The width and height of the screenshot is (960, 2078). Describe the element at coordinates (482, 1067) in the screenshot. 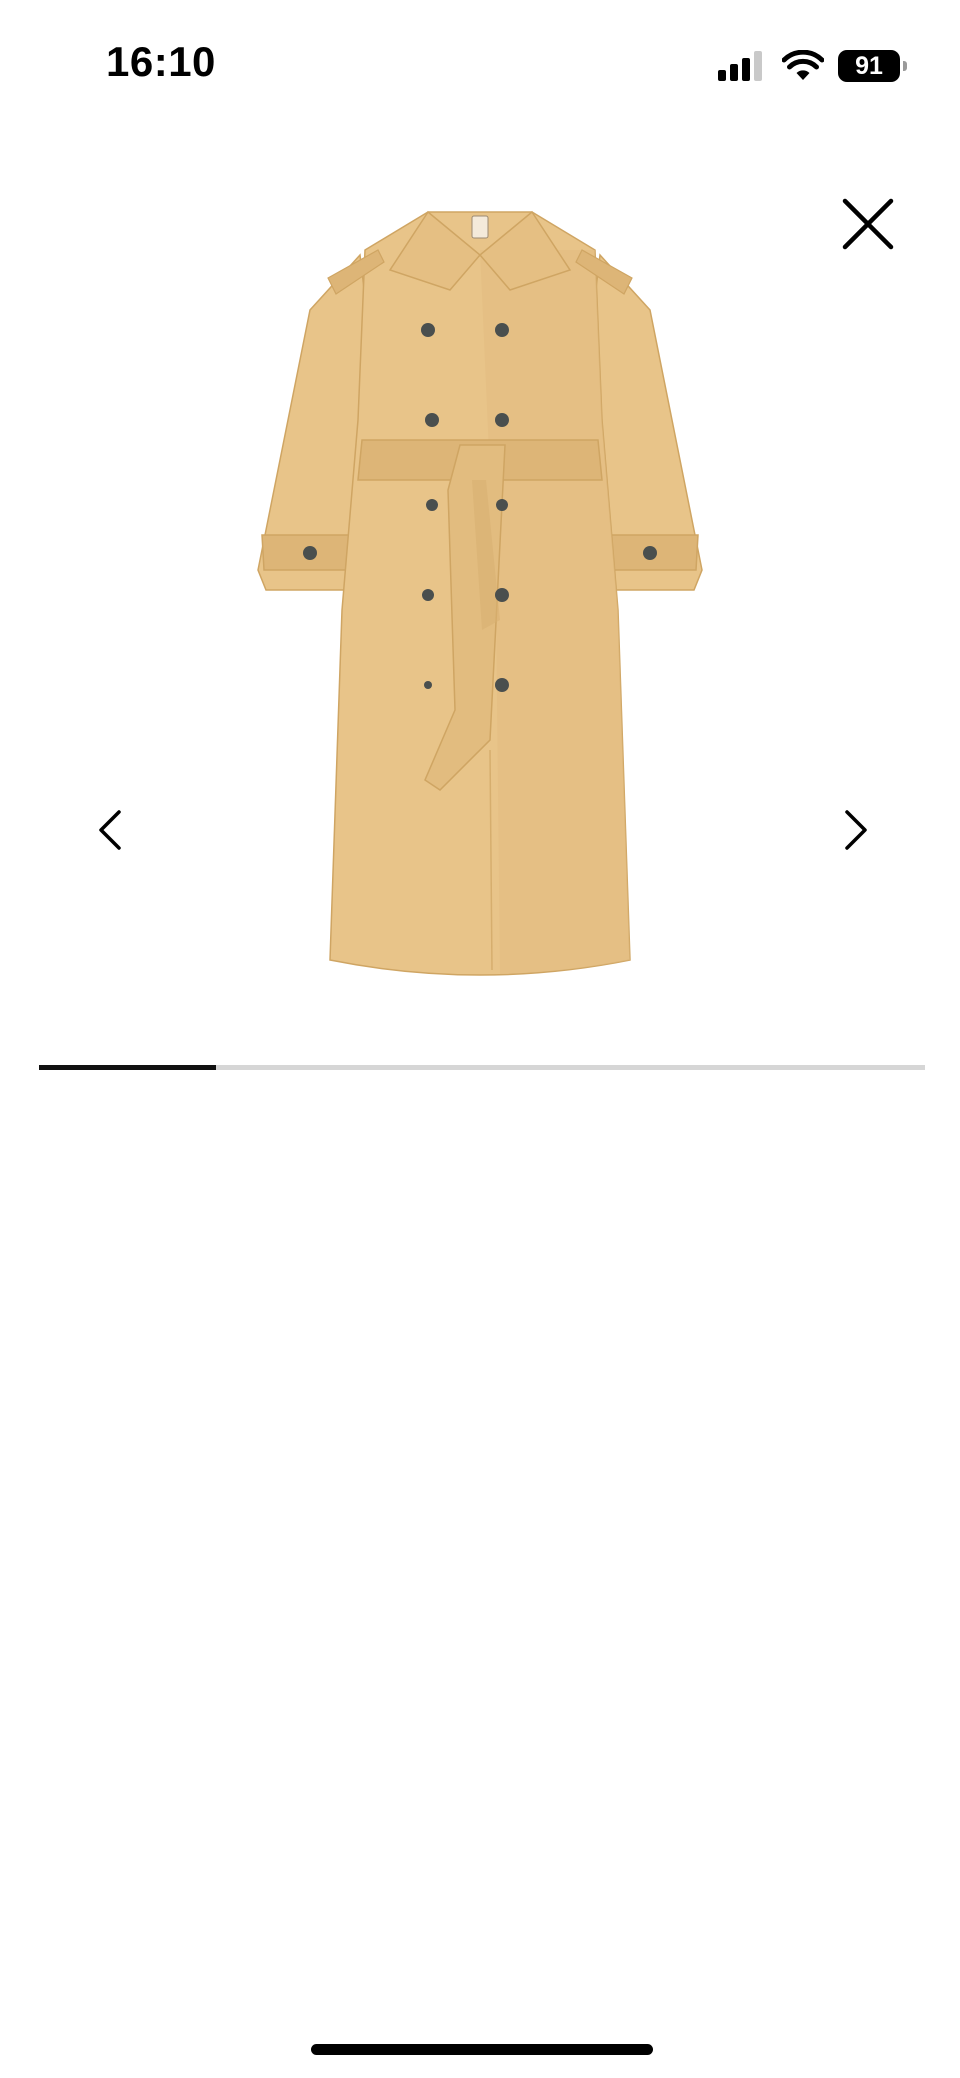

I see `gallery-progress-track` at that location.